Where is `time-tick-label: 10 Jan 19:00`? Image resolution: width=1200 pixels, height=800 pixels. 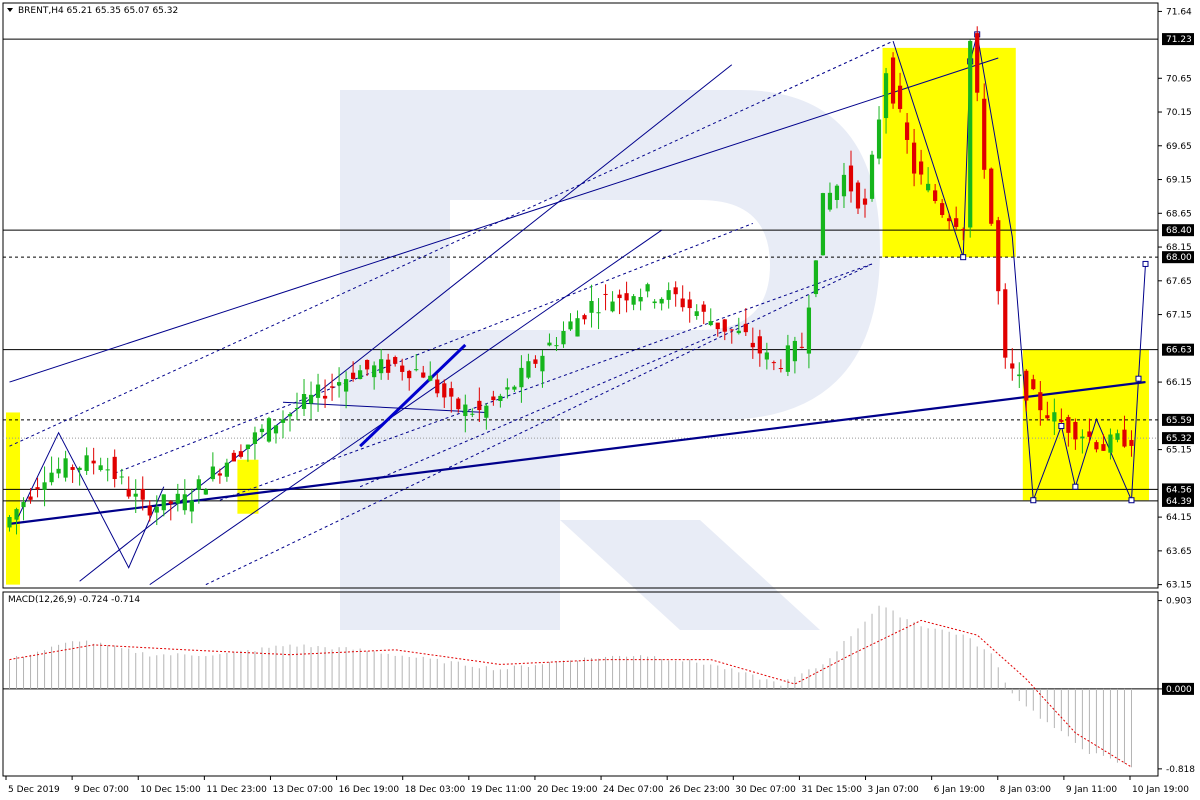
time-tick-label: 10 Jan 19:00 is located at coordinates (1160, 790).